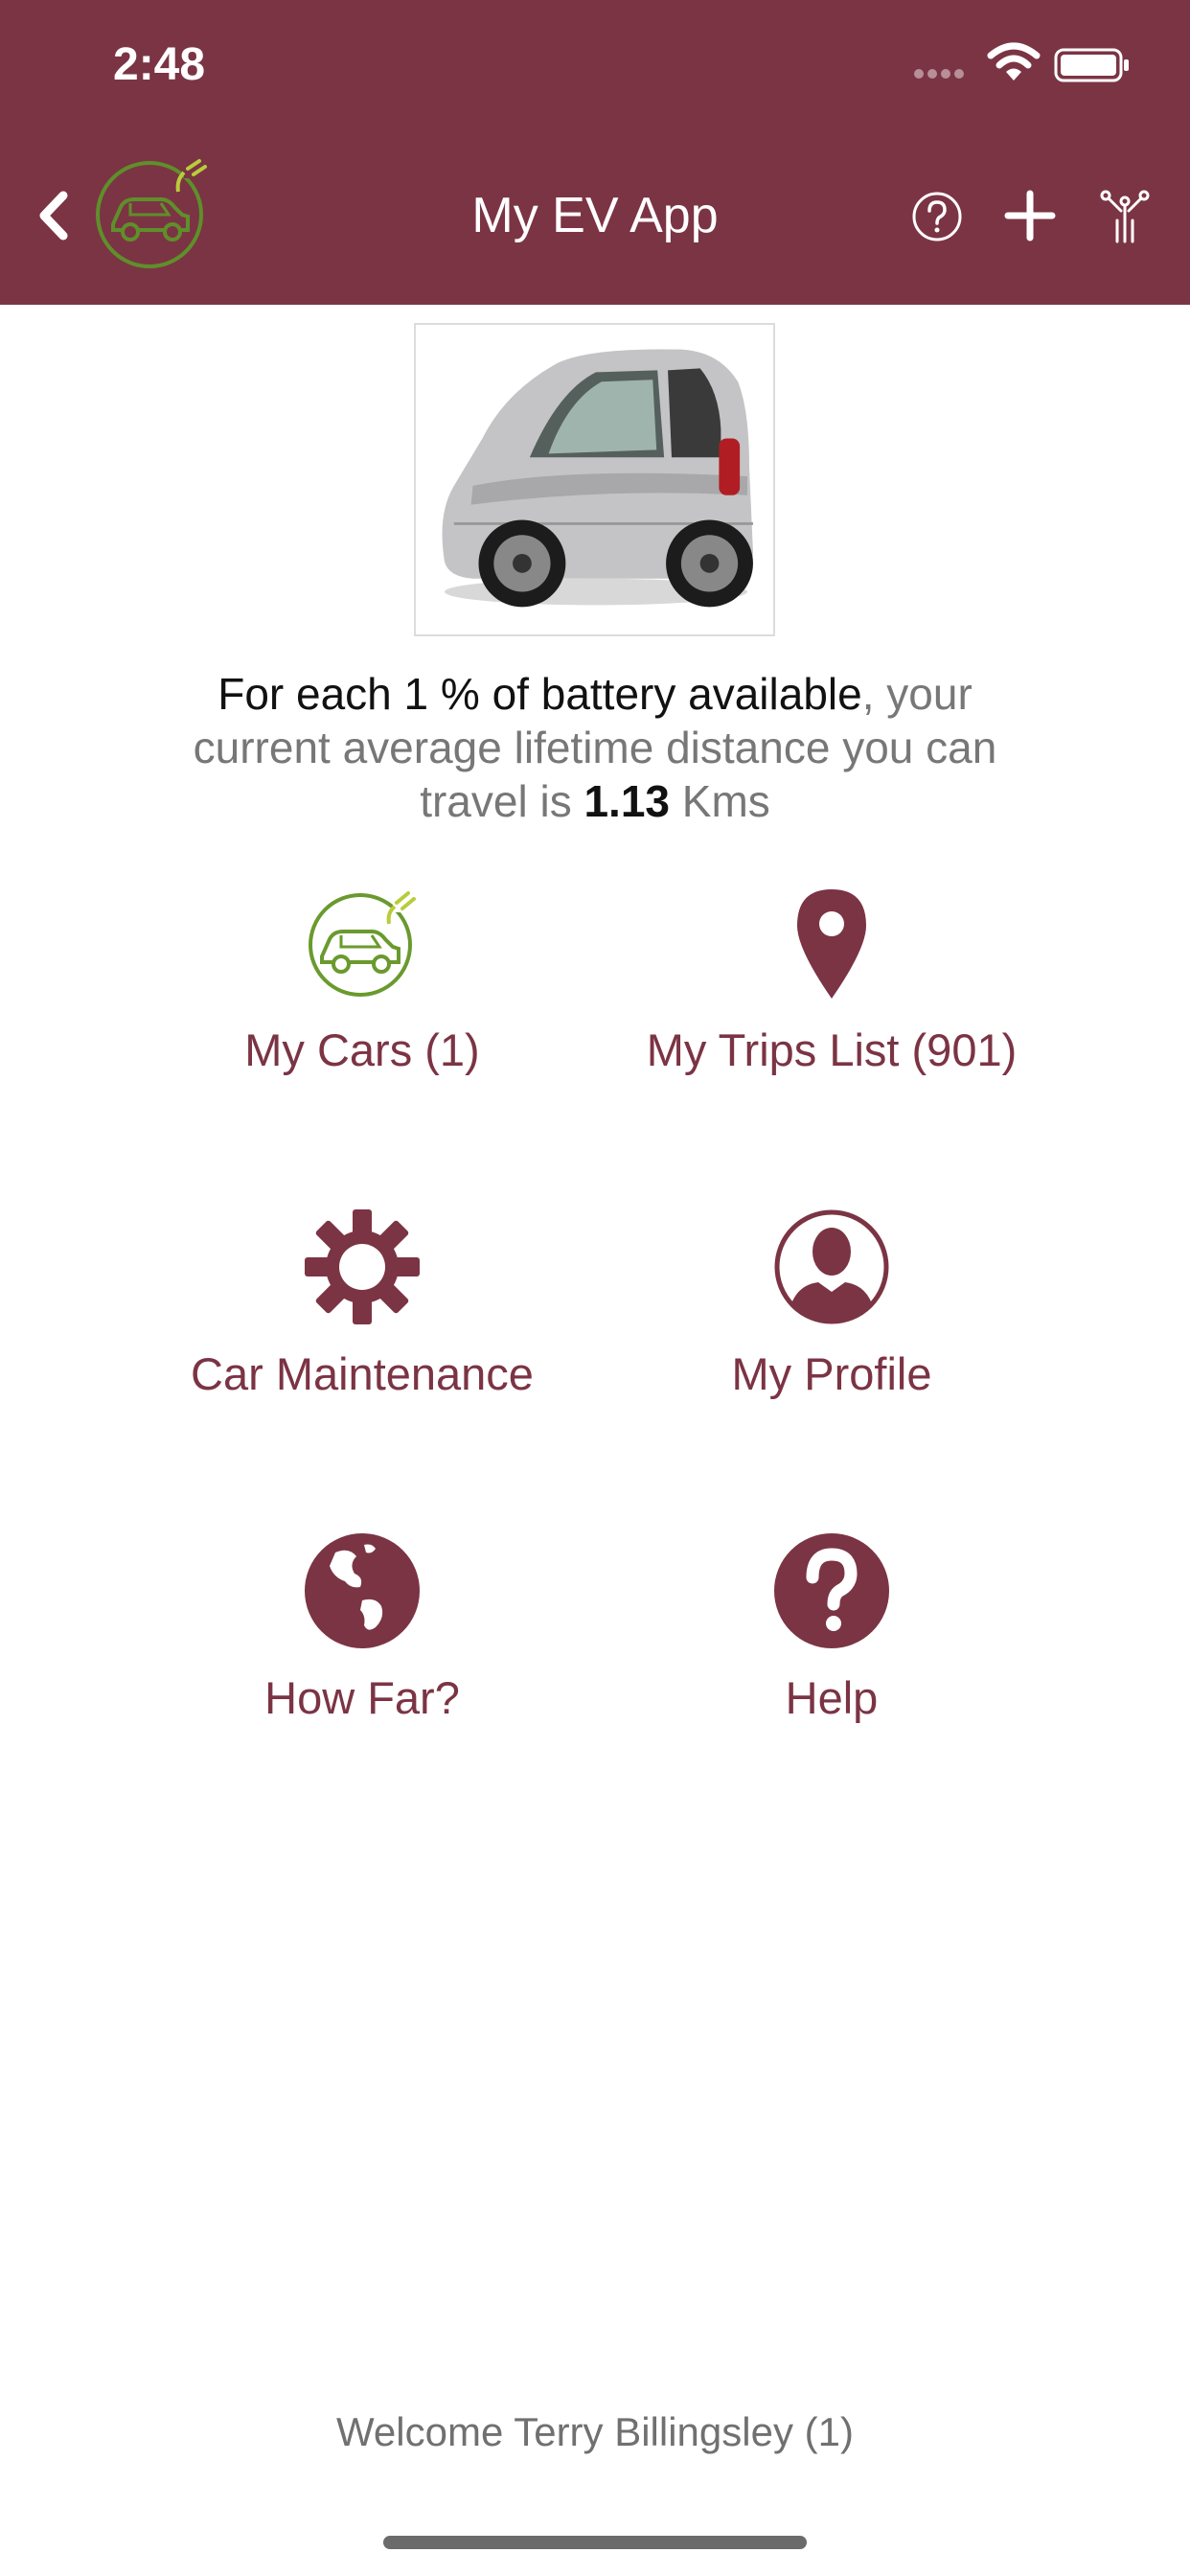 The width and height of the screenshot is (1190, 2576). Describe the element at coordinates (594, 479) in the screenshot. I see `car-photo` at that location.